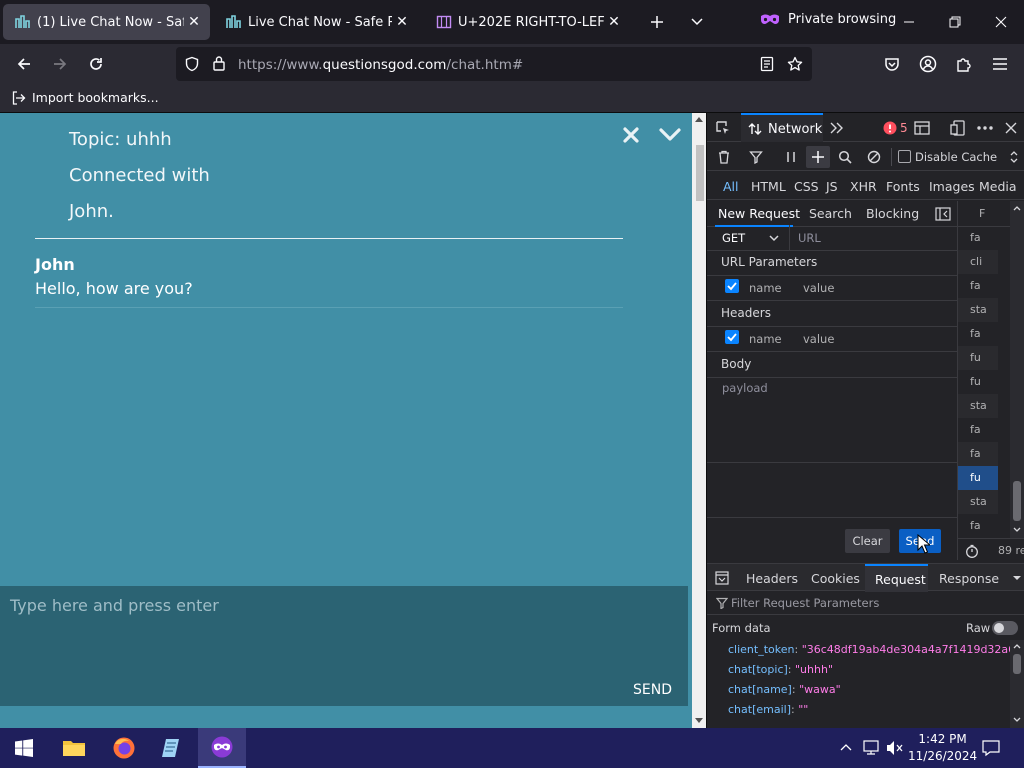  What do you see at coordinates (733, 238) in the screenshot?
I see `method-select: GET` at bounding box center [733, 238].